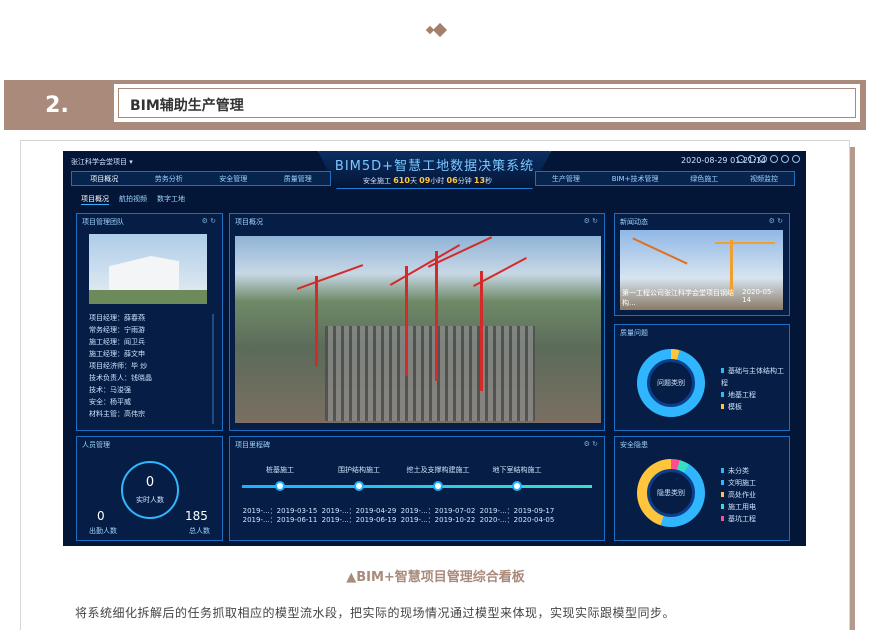 Image resolution: width=871 pixels, height=630 pixels. What do you see at coordinates (280, 520) in the screenshot?
I see `milestone-actual: 2019-...：2019-06-11` at bounding box center [280, 520].